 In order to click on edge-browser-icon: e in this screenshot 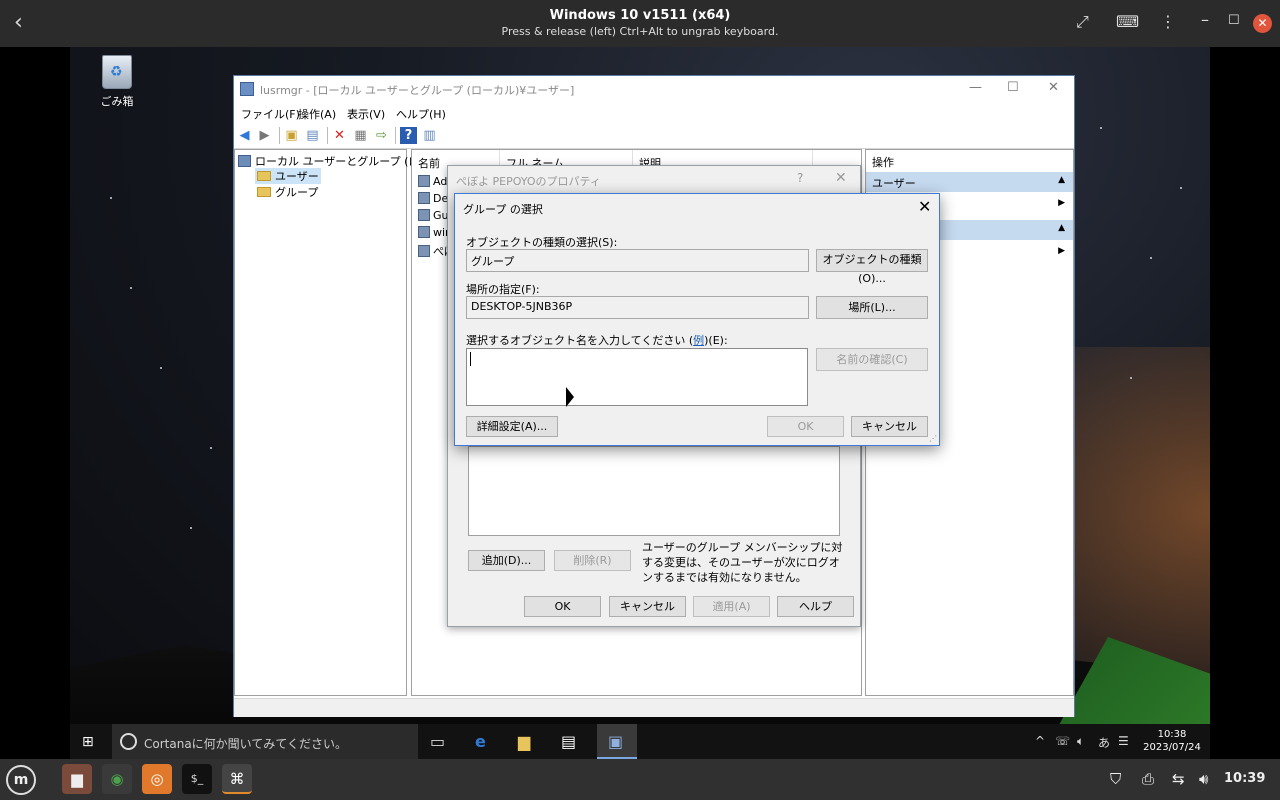, I will do `click(480, 741)`.